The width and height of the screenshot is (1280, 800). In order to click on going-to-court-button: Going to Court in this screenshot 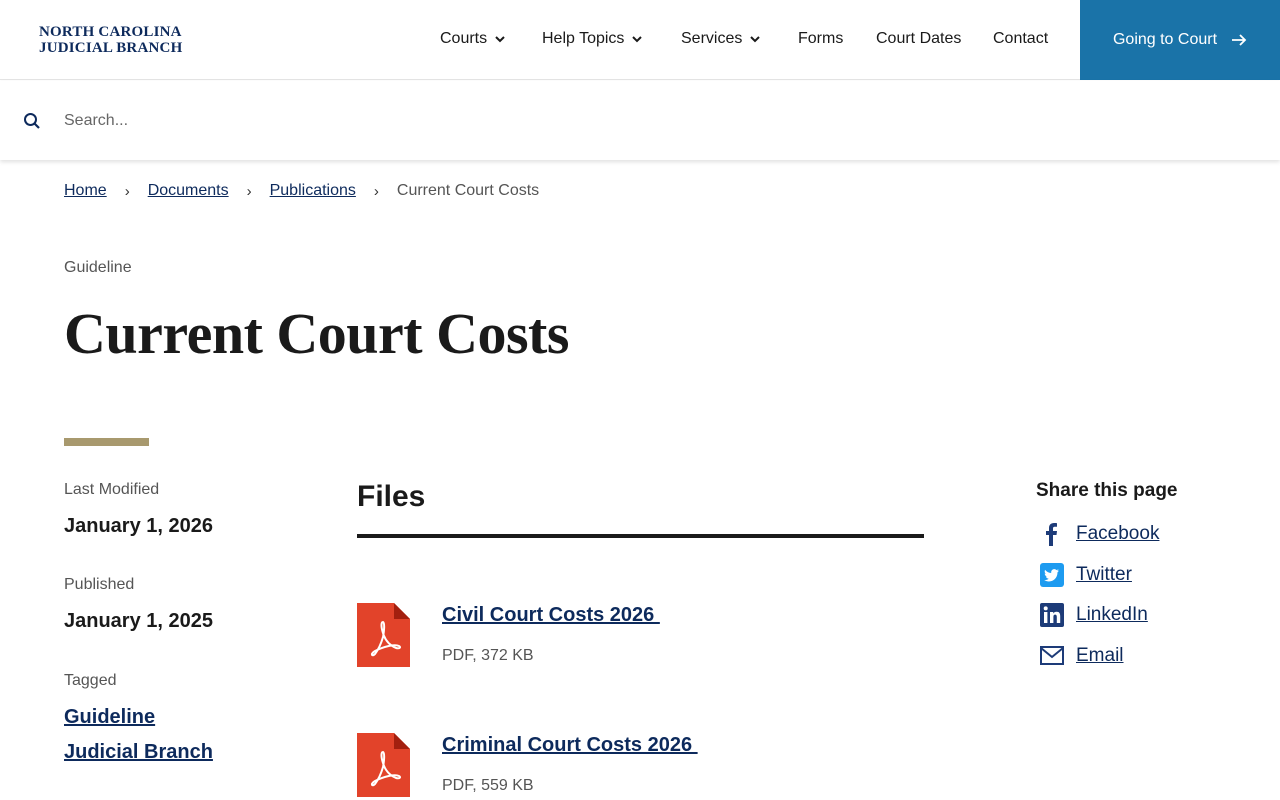, I will do `click(1180, 40)`.